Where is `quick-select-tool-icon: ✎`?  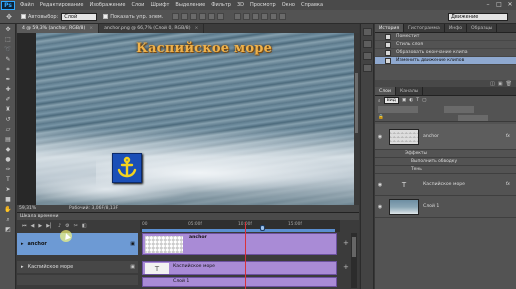
quick-select-tool-icon: ✎ is located at coordinates (8, 59).